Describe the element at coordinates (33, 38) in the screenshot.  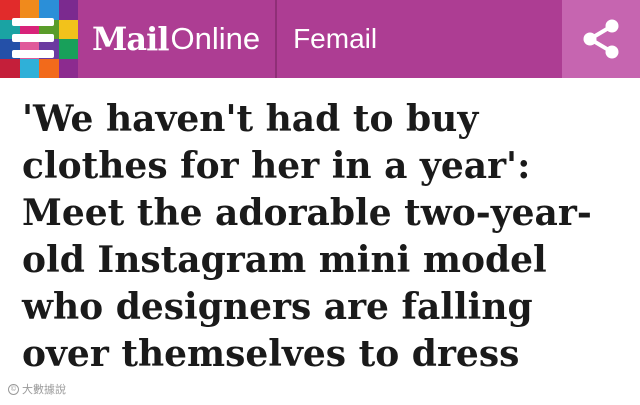
I see `menu-icon` at that location.